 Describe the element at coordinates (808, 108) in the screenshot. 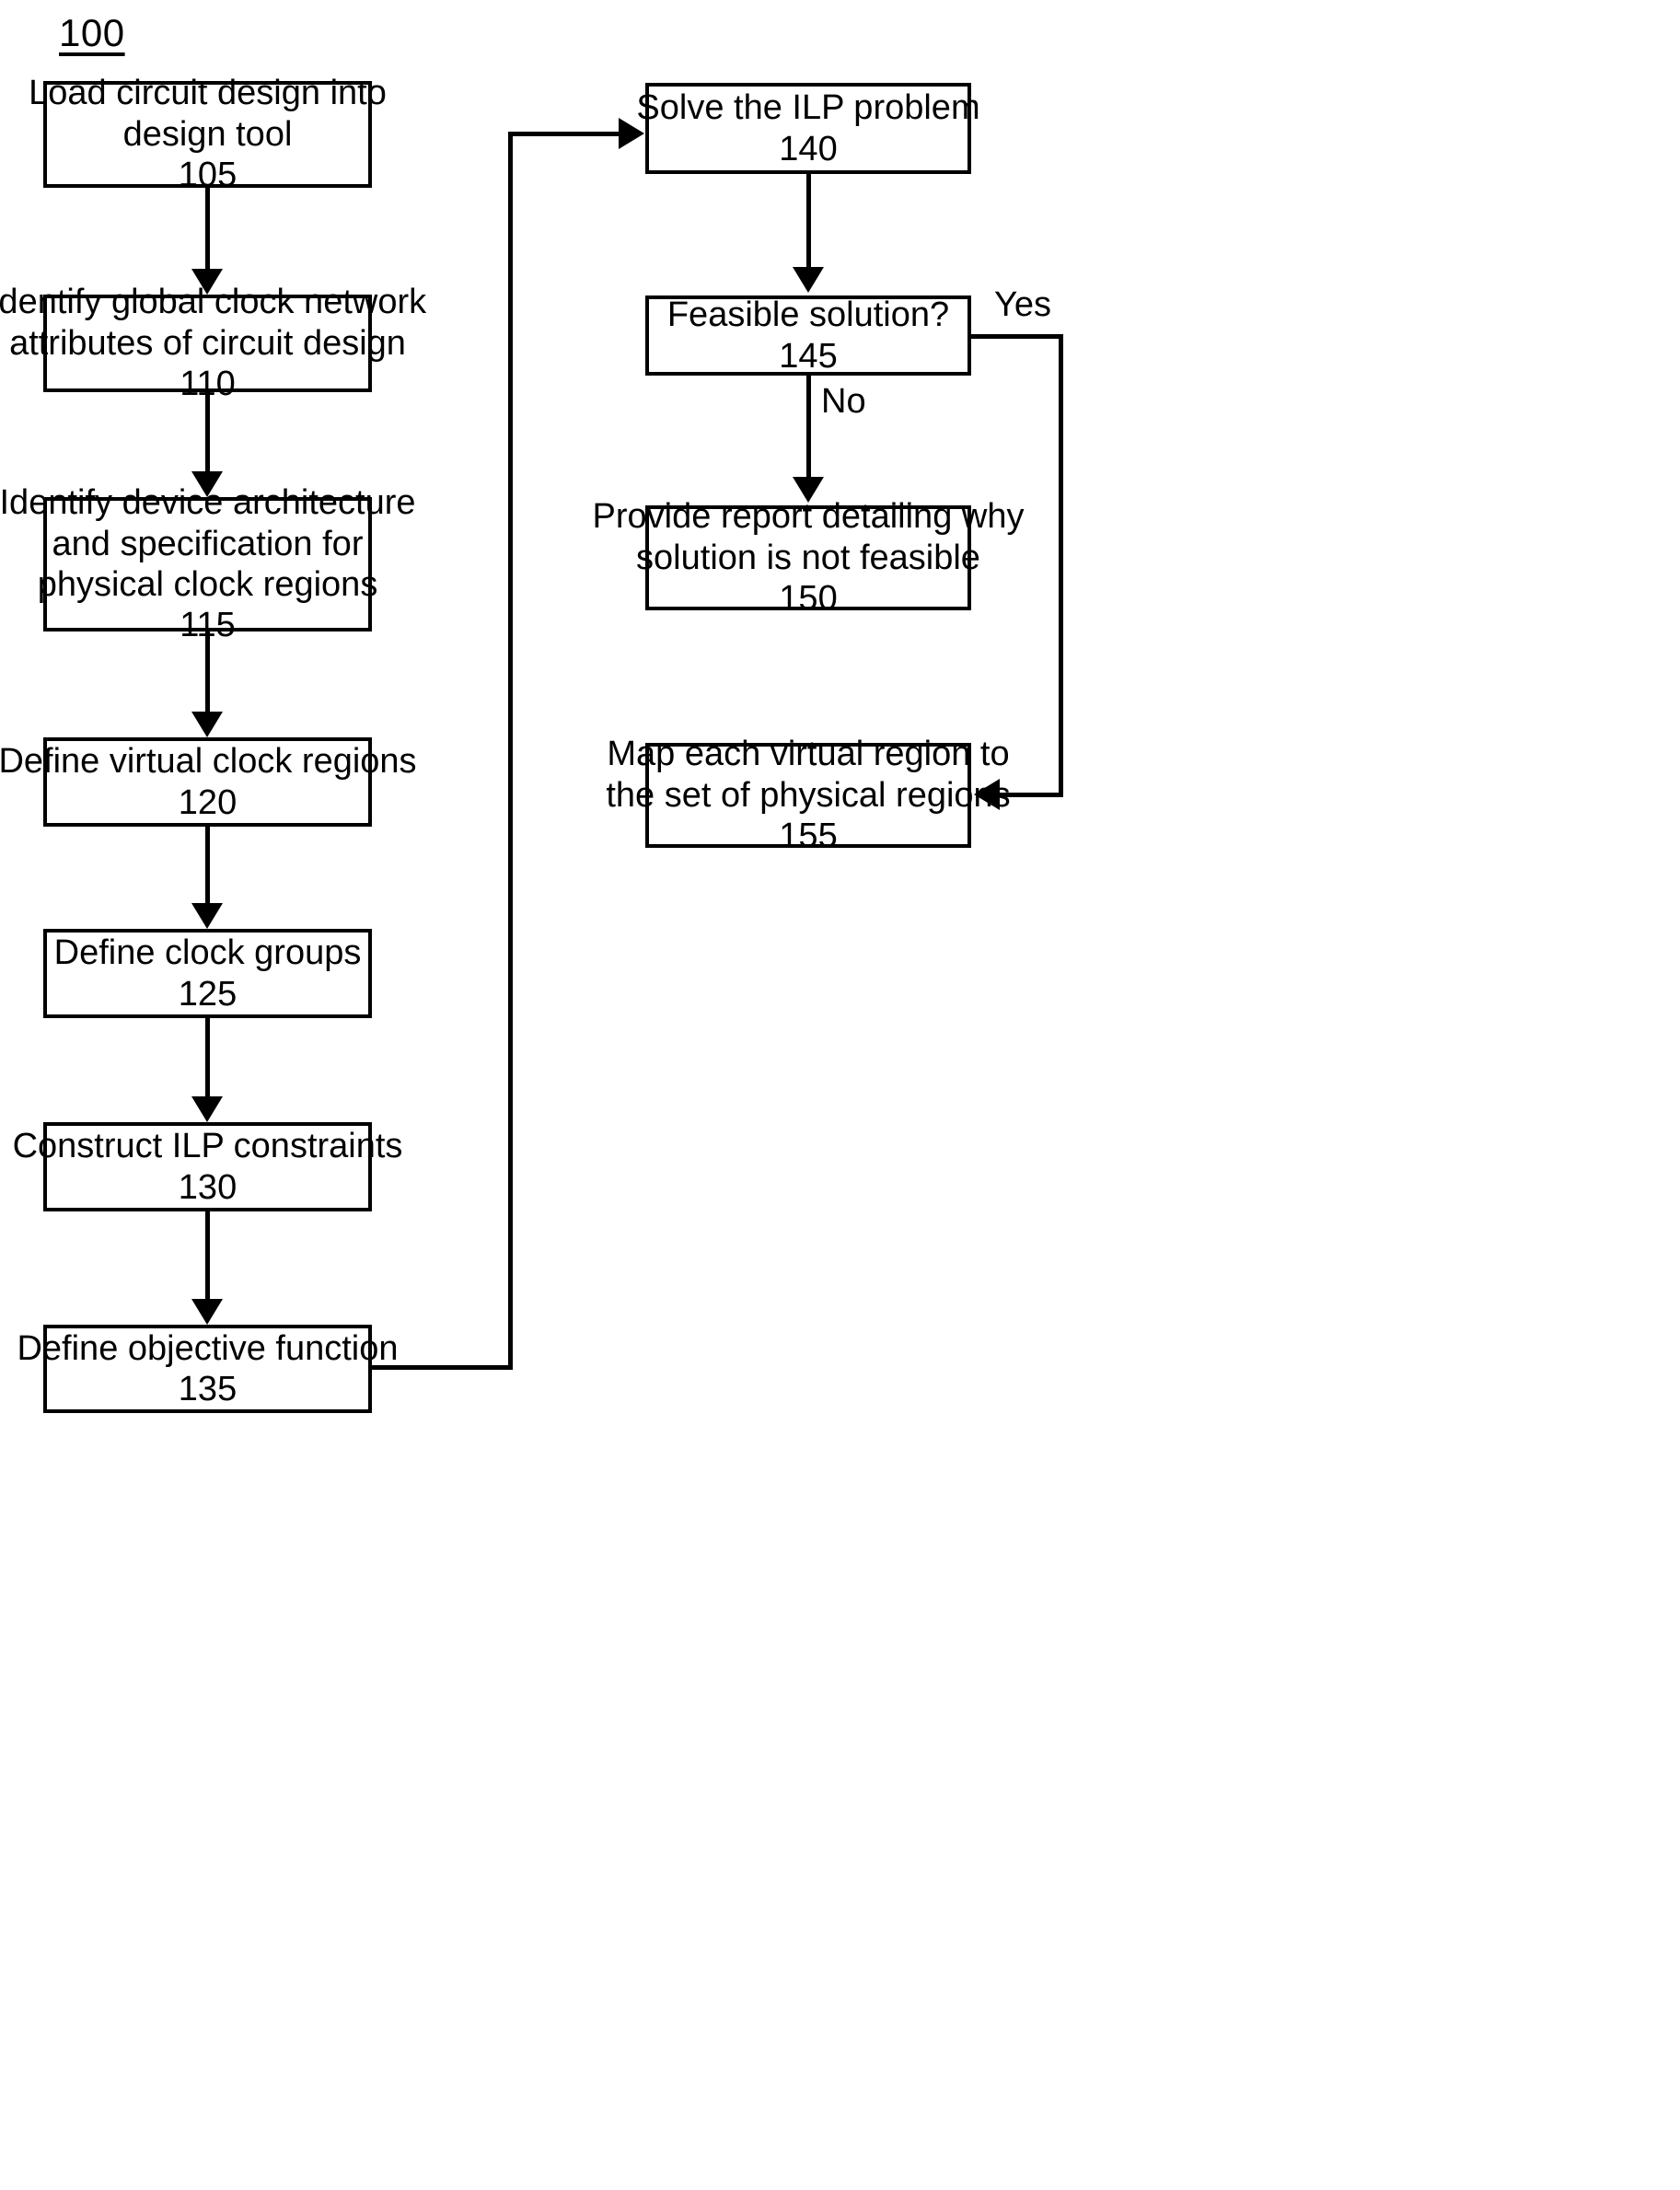

I see `node-140-line-1: Solve the ILP problem` at that location.